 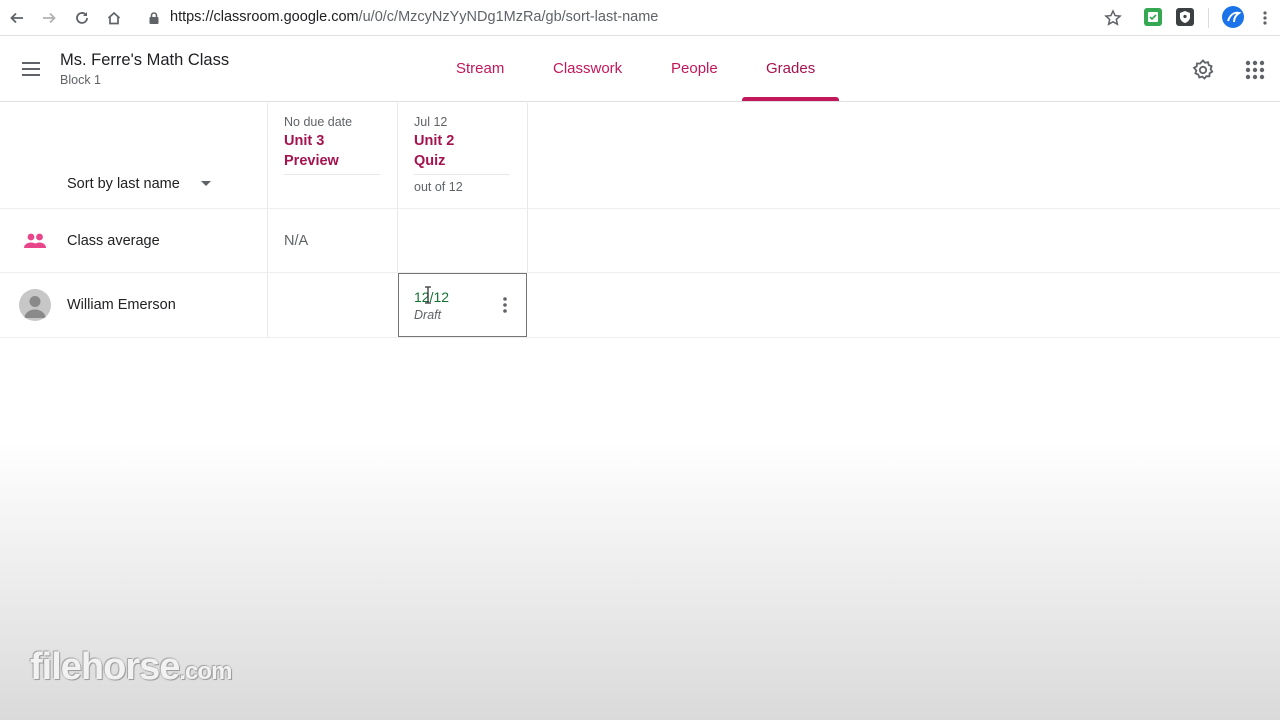 What do you see at coordinates (464, 151) in the screenshot?
I see `assignment-title: Unit 2 Quiz` at bounding box center [464, 151].